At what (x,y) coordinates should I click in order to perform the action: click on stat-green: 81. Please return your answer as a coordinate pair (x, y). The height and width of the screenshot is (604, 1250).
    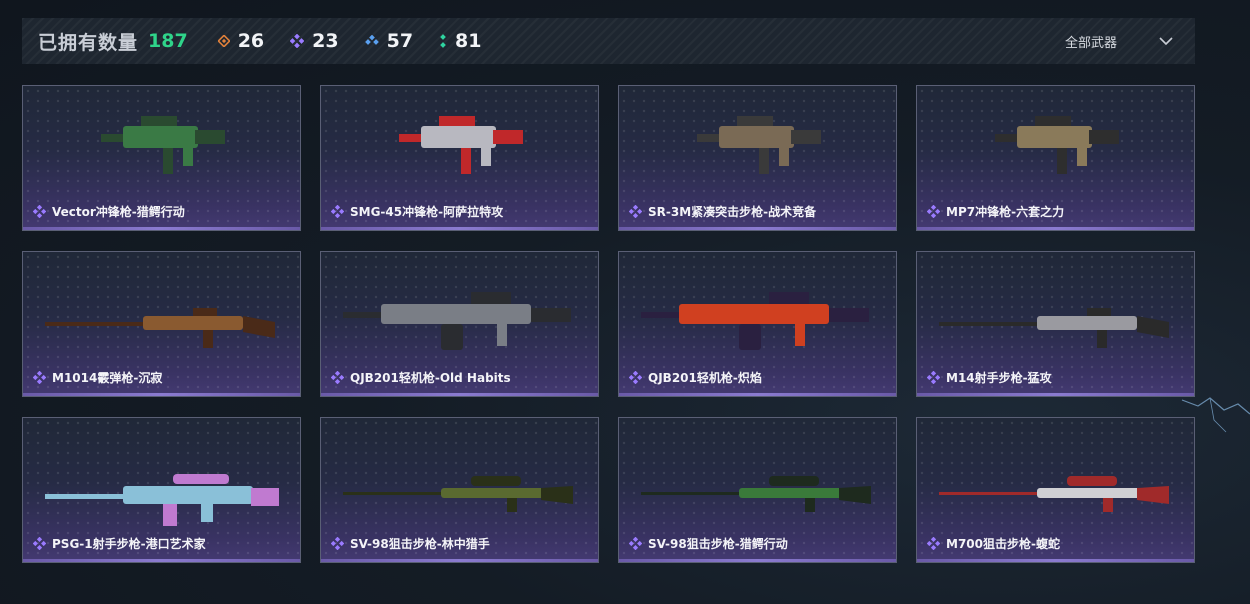
    Looking at the image, I should click on (460, 41).